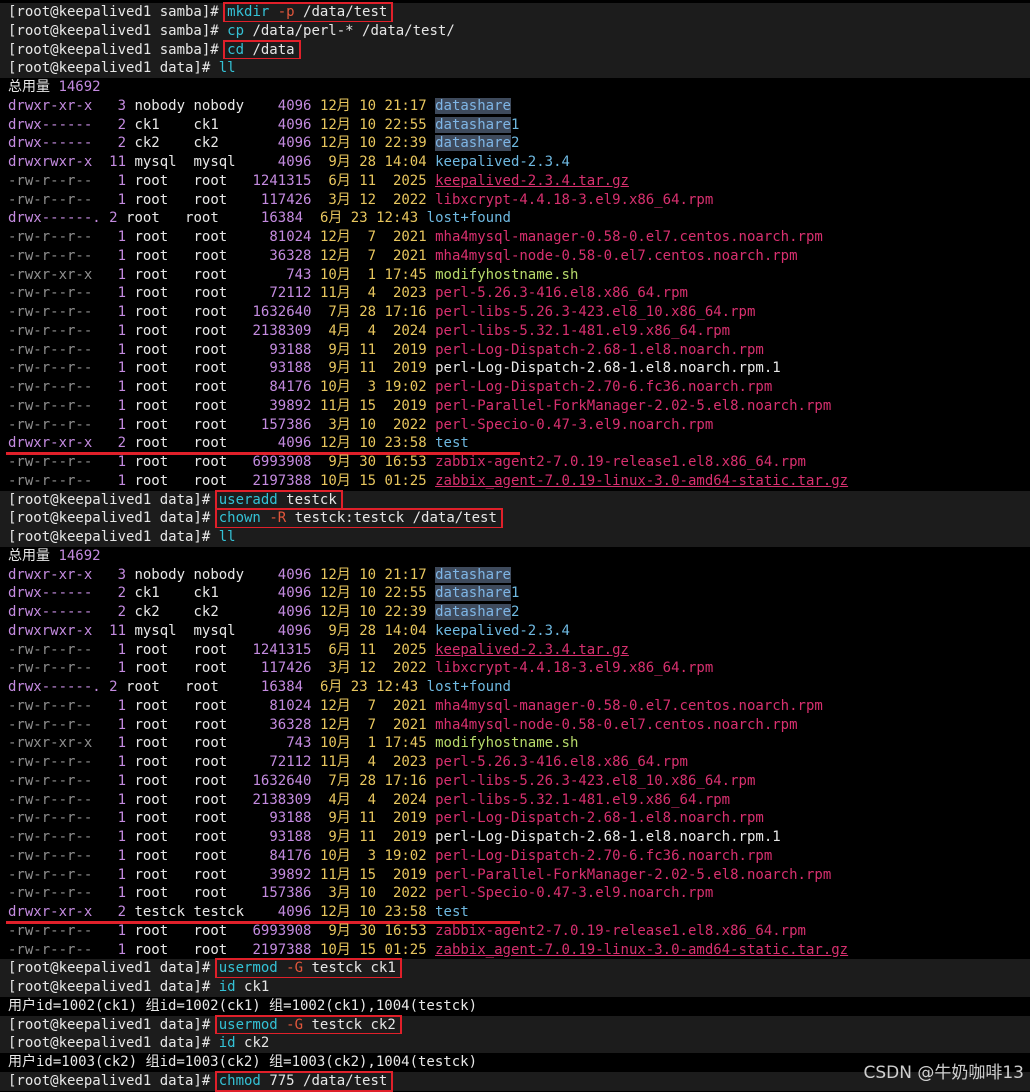 Image resolution: width=1030 pixels, height=1092 pixels. What do you see at coordinates (248, 968) in the screenshot?
I see `command-name: usermod` at bounding box center [248, 968].